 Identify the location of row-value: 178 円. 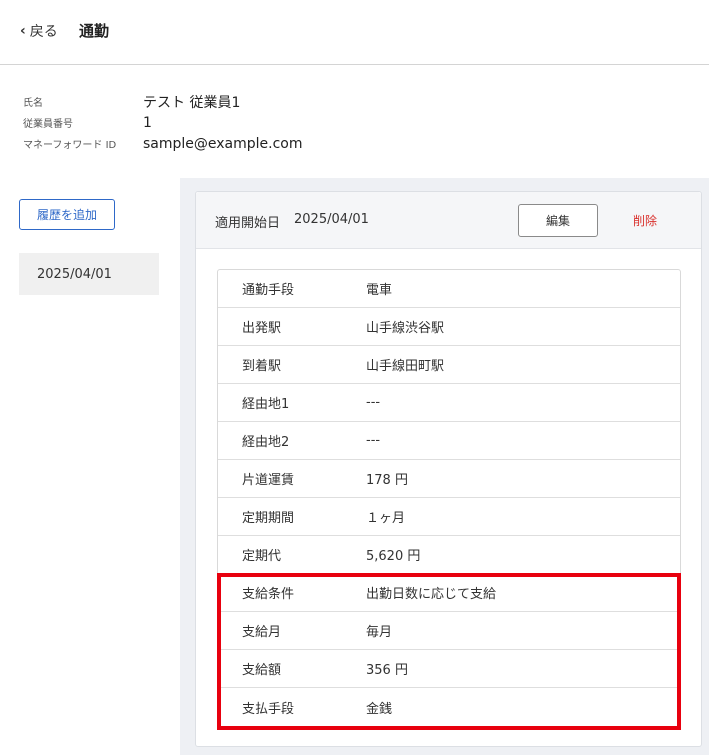
(387, 480).